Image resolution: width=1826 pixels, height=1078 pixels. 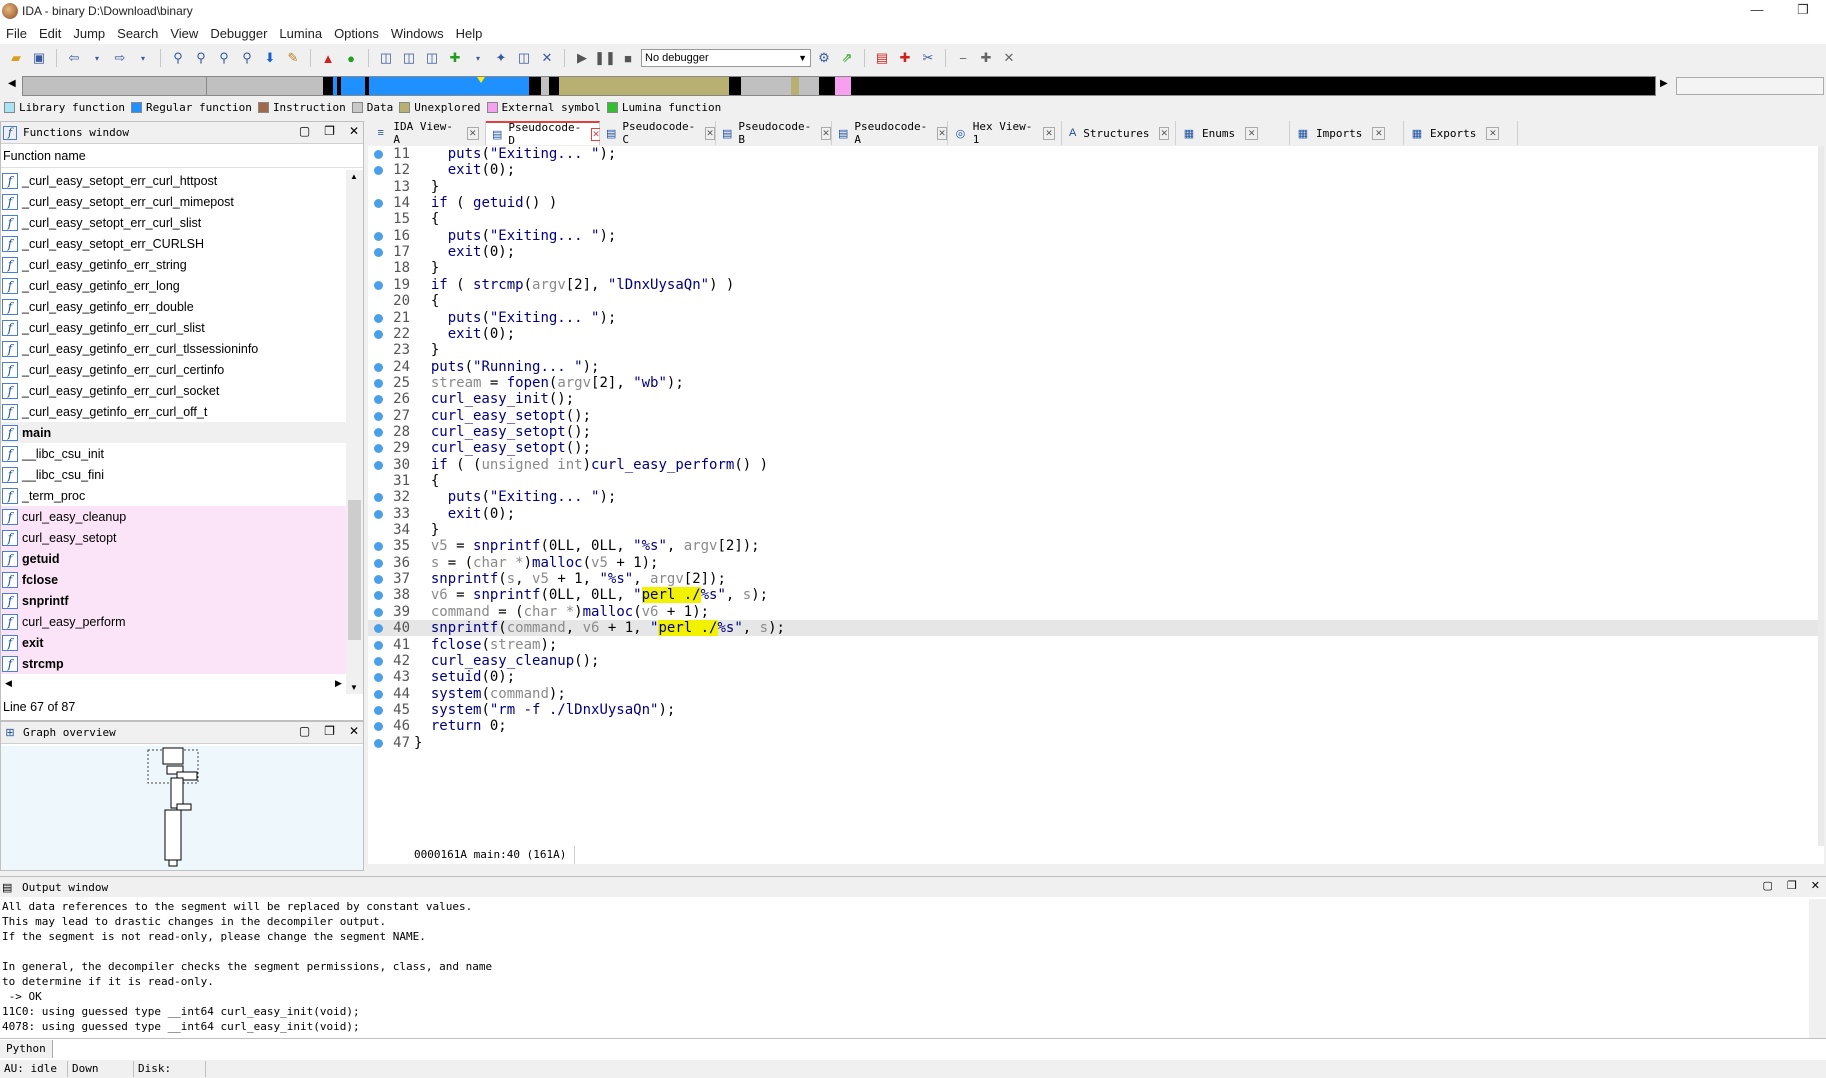 What do you see at coordinates (270, 58) in the screenshot?
I see `jump-down-icon: ⬇` at bounding box center [270, 58].